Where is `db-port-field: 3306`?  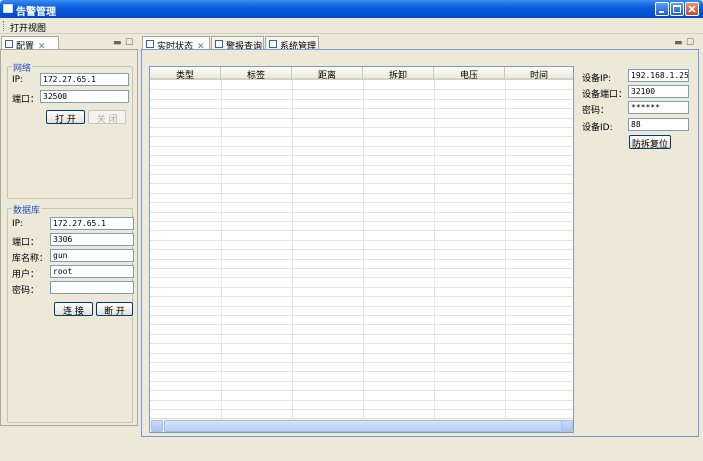 db-port-field: 3306 is located at coordinates (92, 239).